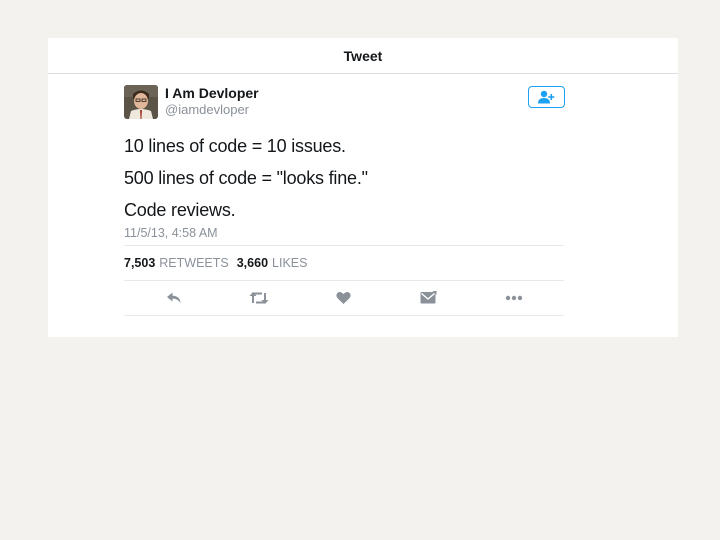  I want to click on tweet-actions, so click(344, 298).